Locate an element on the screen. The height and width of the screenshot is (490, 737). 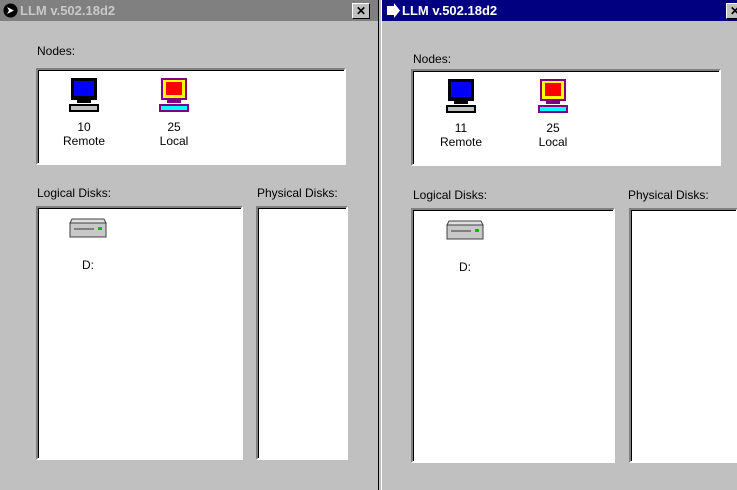
nodes-panel: 11 Remote 25 Local is located at coordinates (566, 117).